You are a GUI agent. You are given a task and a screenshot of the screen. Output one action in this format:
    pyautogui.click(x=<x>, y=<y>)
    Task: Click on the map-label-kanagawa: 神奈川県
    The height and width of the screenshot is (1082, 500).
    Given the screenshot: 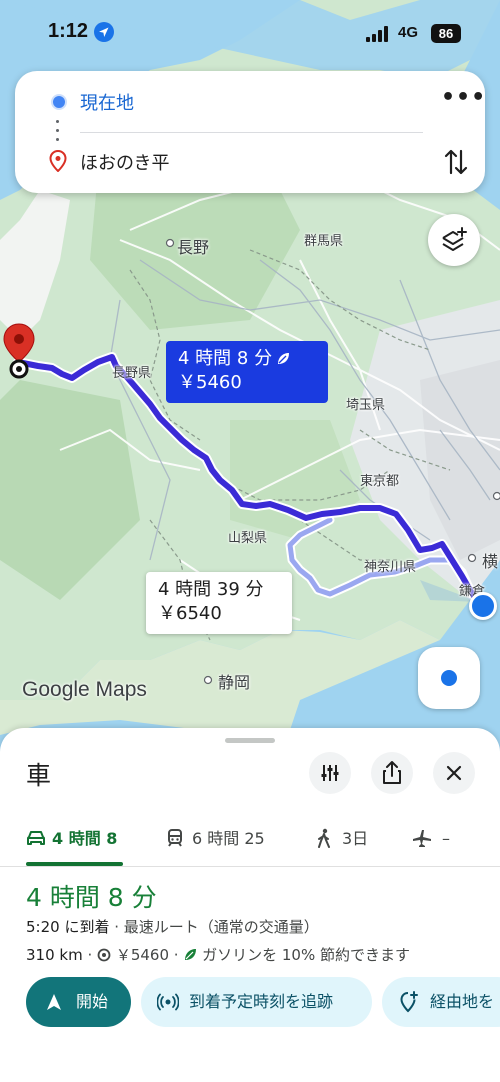 What is the action you would take?
    pyautogui.click(x=390, y=567)
    